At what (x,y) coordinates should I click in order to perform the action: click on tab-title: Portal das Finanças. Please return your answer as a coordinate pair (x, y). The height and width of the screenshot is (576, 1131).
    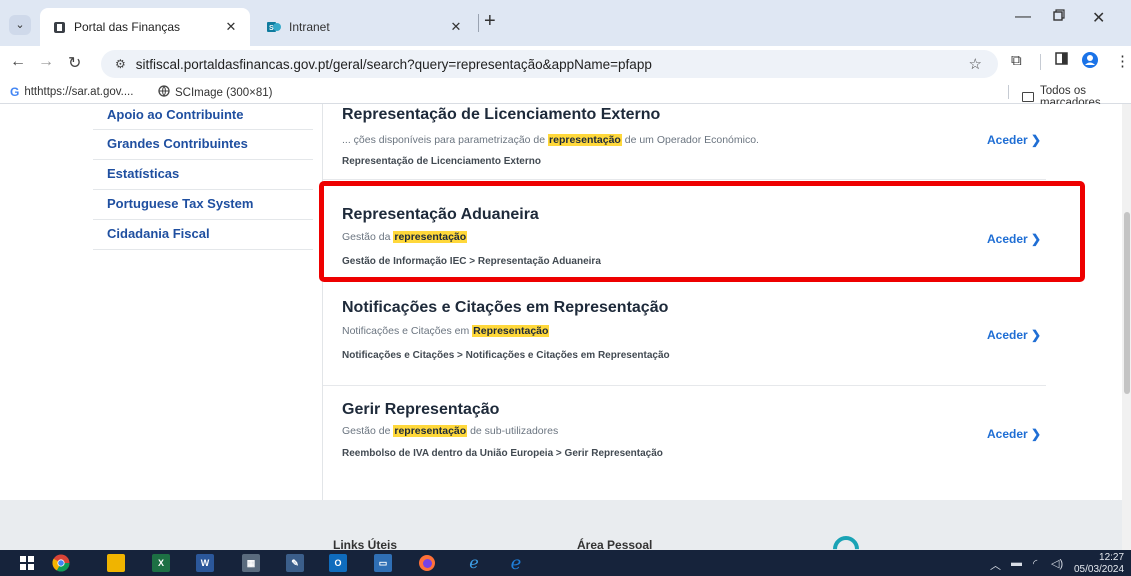
    Looking at the image, I should click on (127, 27).